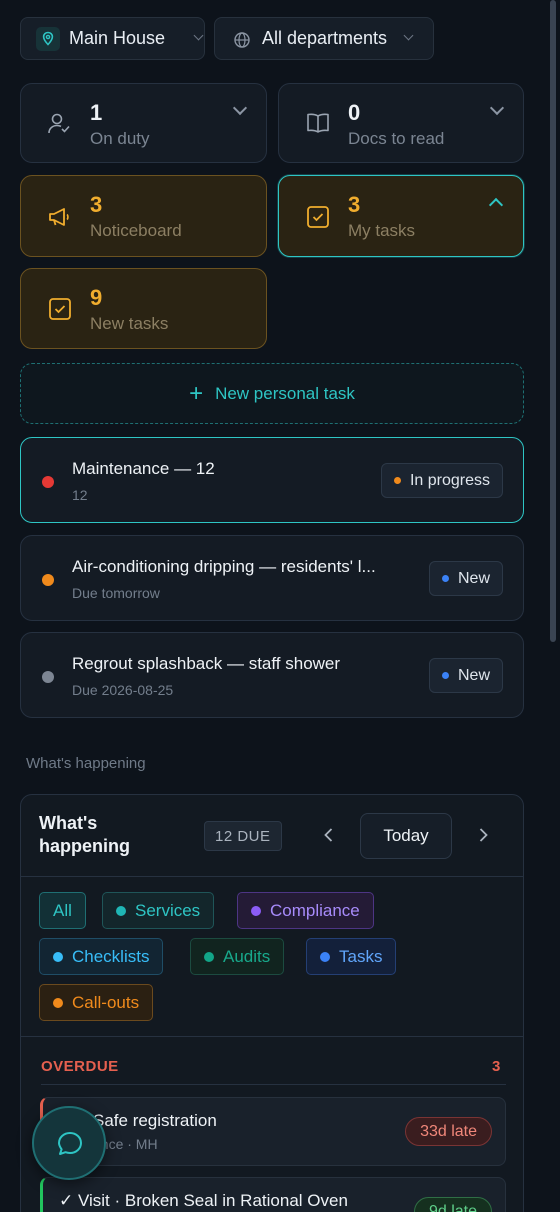 The width and height of the screenshot is (560, 1212). What do you see at coordinates (272, 480) in the screenshot?
I see `task-row: Maintenance — 12 12 In progress` at bounding box center [272, 480].